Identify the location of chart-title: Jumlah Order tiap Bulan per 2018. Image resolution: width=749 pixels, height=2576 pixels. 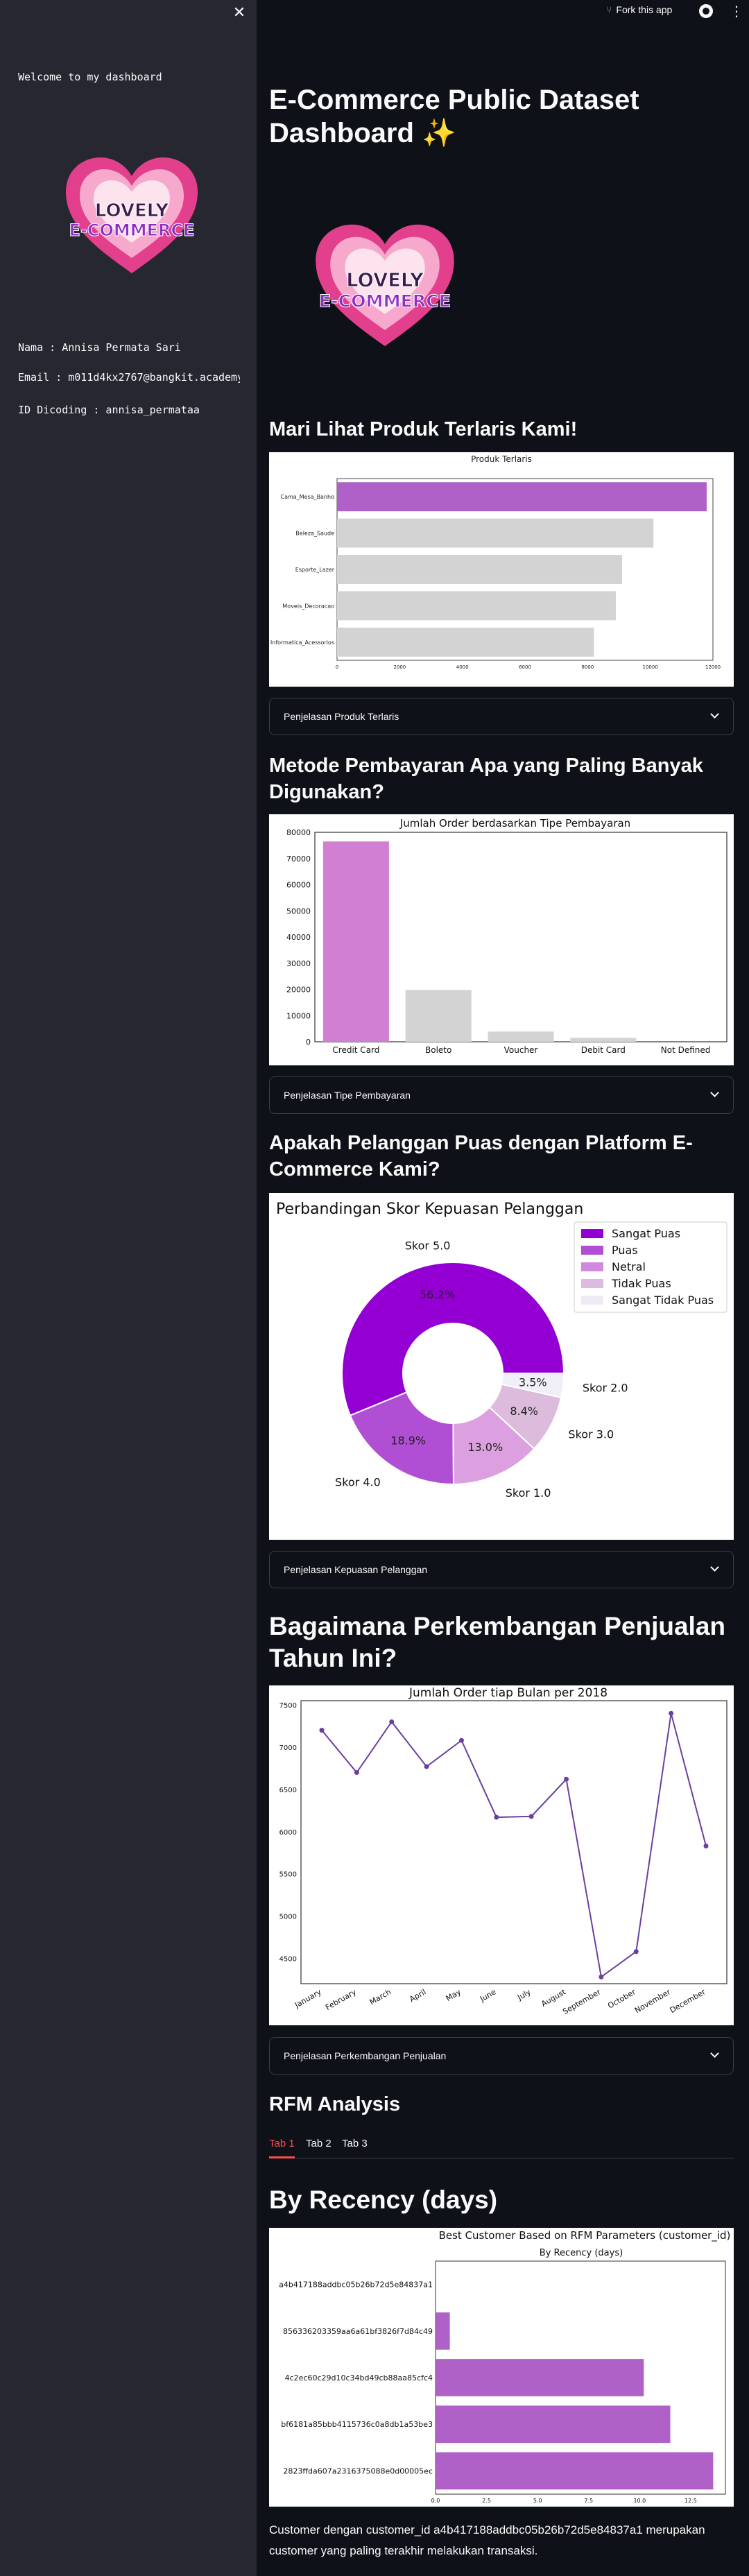
(508, 1693).